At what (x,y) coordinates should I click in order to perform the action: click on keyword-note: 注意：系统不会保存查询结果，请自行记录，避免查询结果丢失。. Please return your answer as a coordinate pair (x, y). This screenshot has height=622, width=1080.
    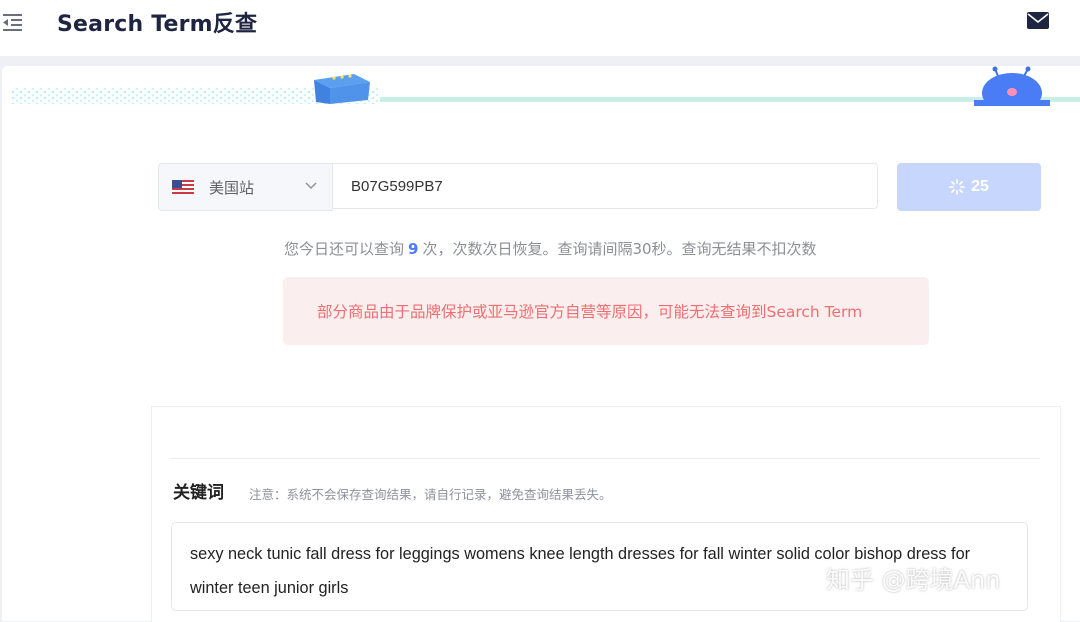
    Looking at the image, I should click on (430, 494).